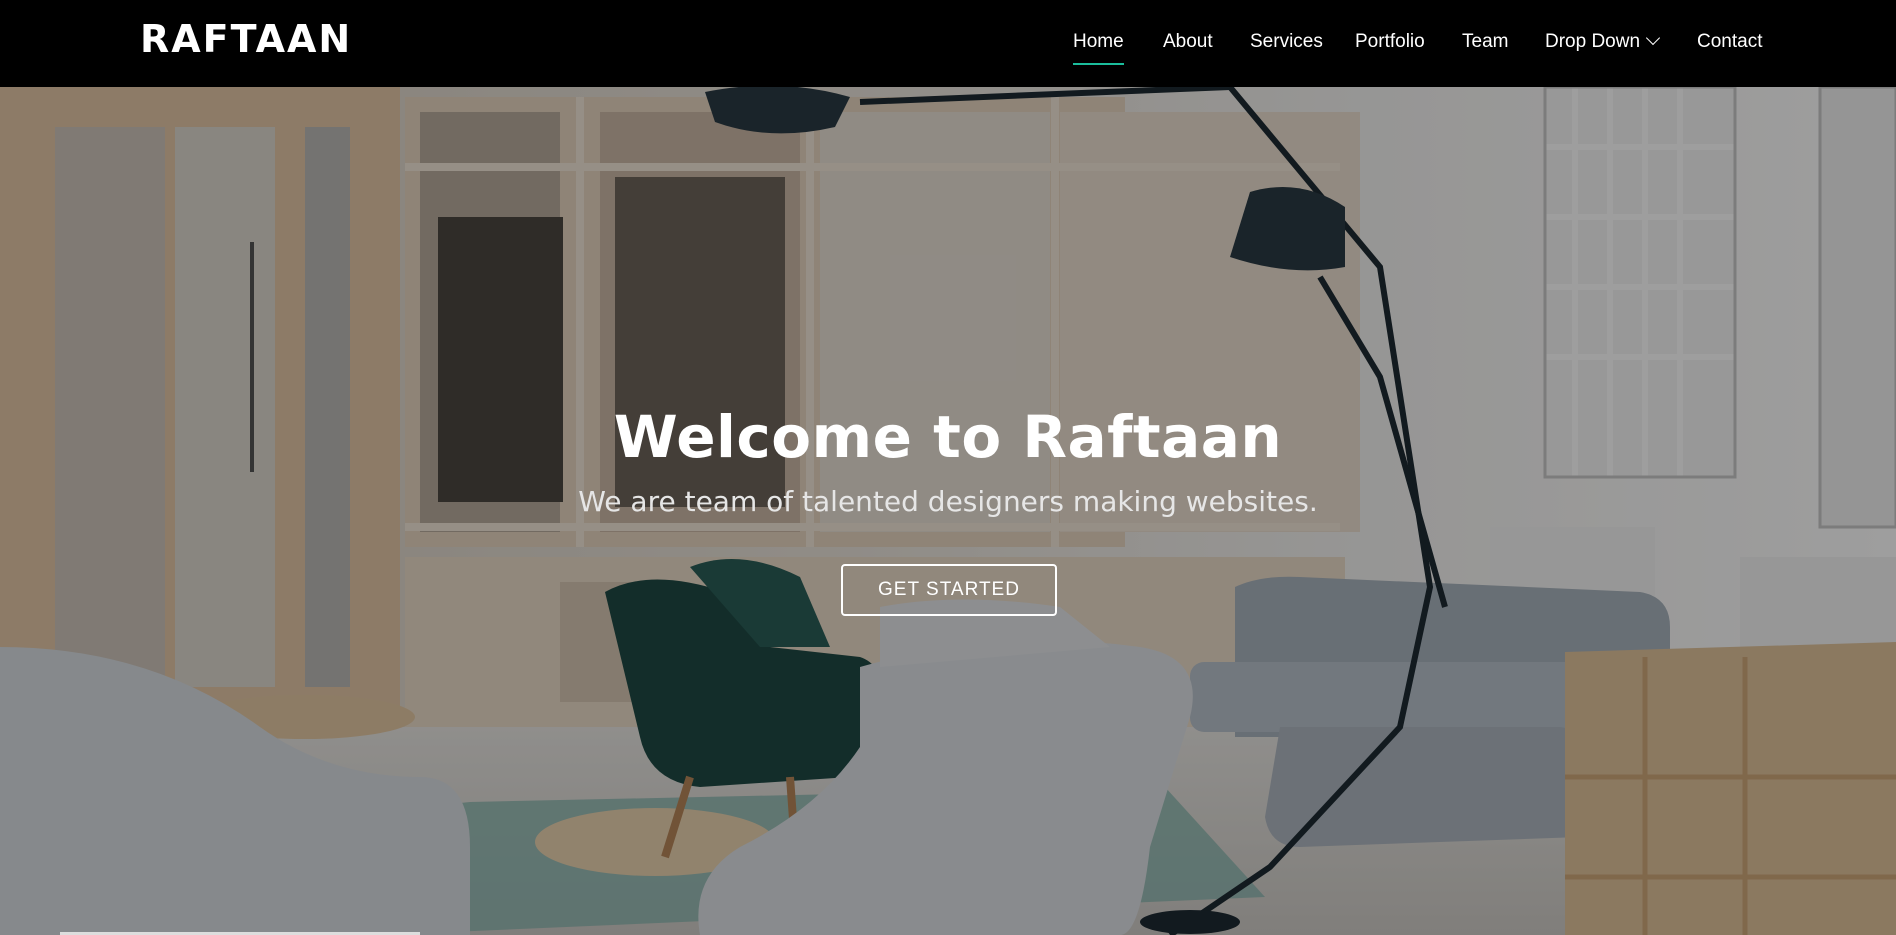  Describe the element at coordinates (948, 437) in the screenshot. I see `hero-title: Welcome to Raftaan` at that location.